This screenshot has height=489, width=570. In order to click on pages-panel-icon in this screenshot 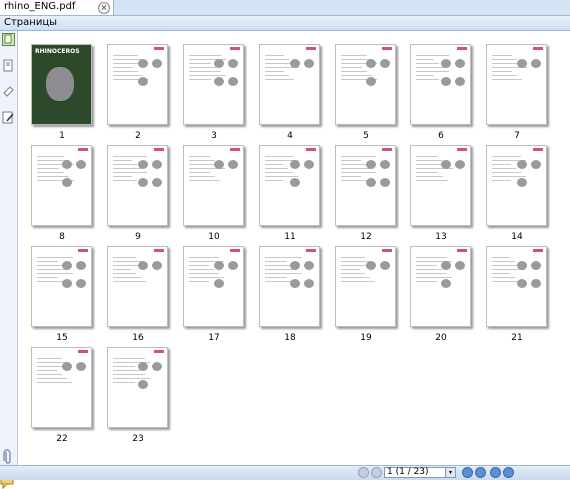, I will do `click(8, 39)`.